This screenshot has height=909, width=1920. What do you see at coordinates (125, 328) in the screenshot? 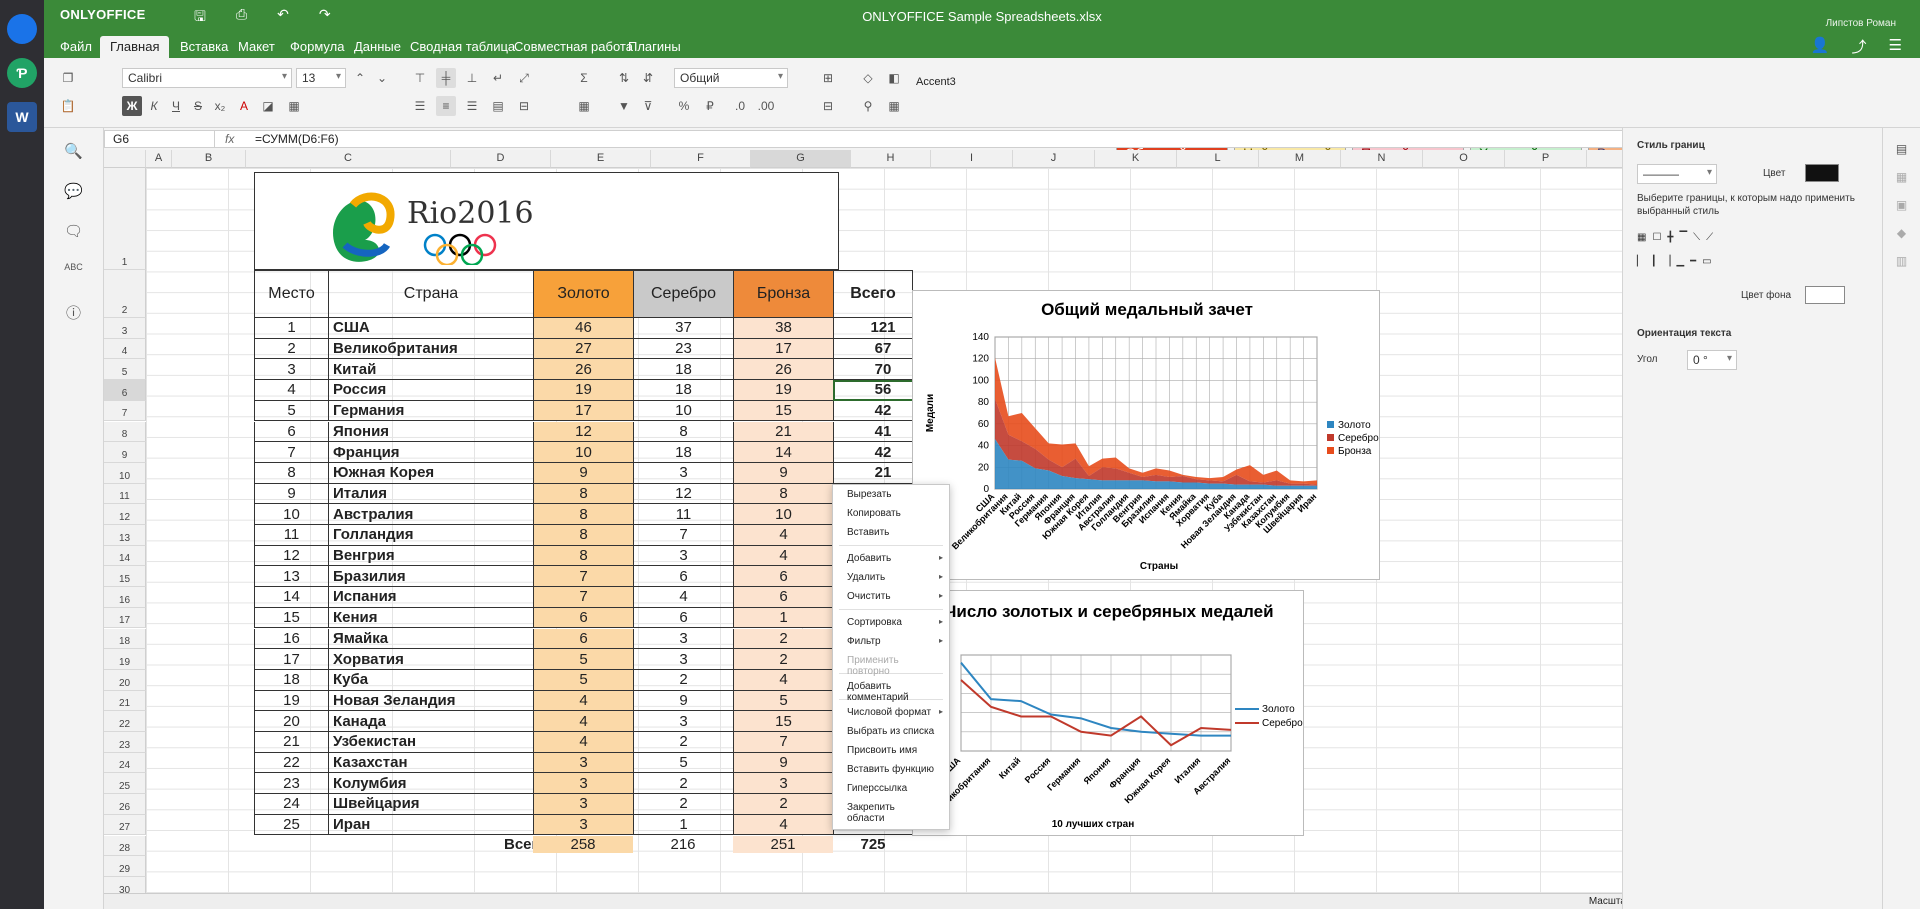
I see `row-header-3: 3` at bounding box center [125, 328].